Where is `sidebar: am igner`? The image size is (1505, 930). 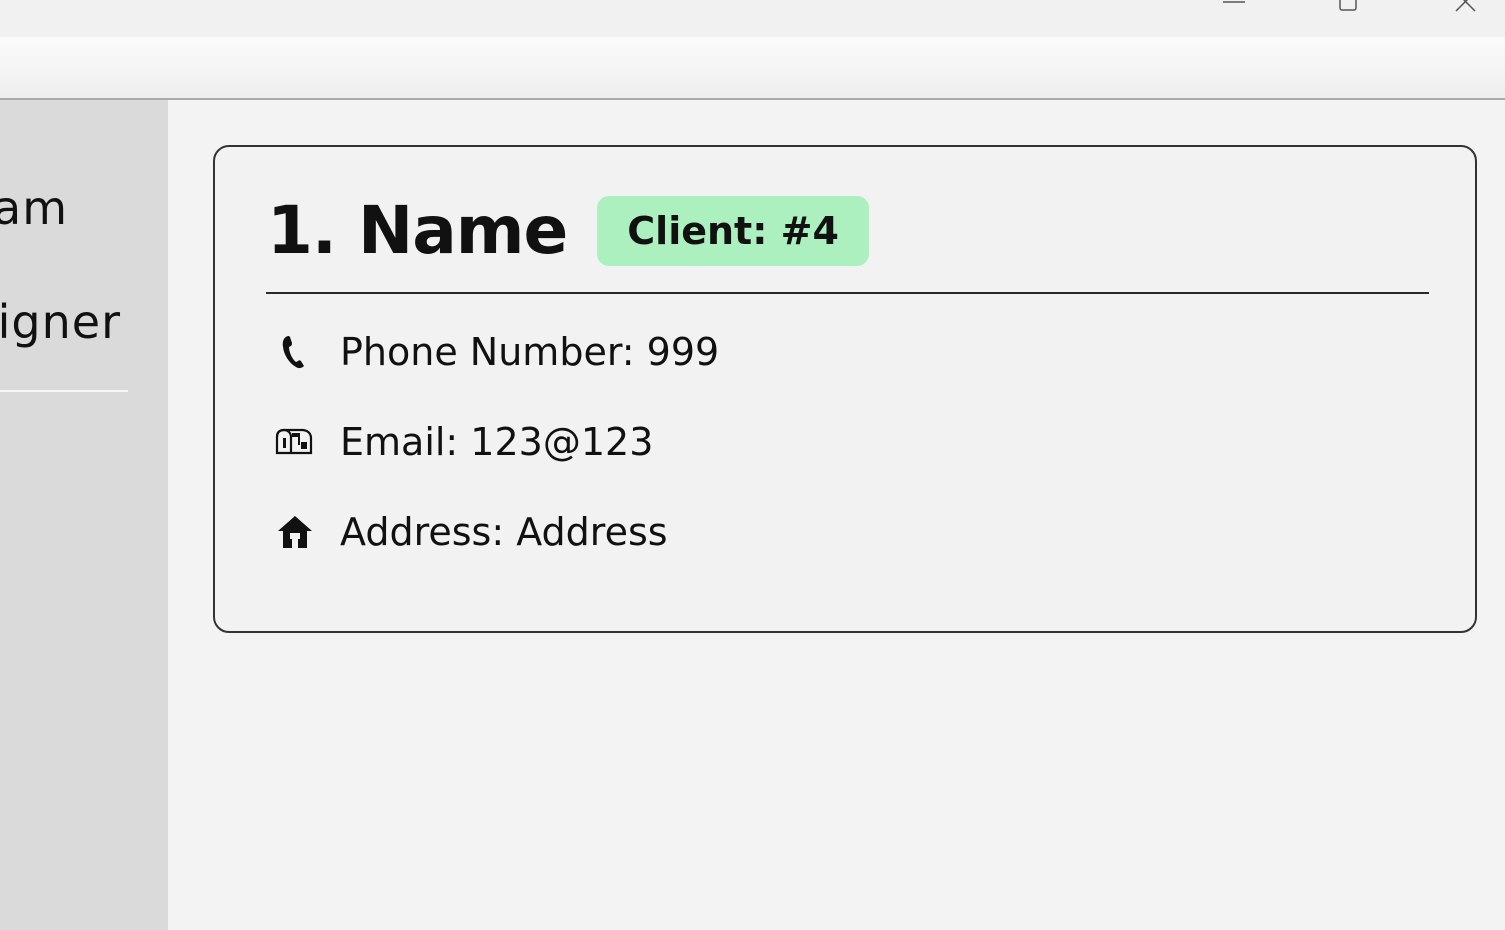
sidebar: am igner is located at coordinates (84, 515).